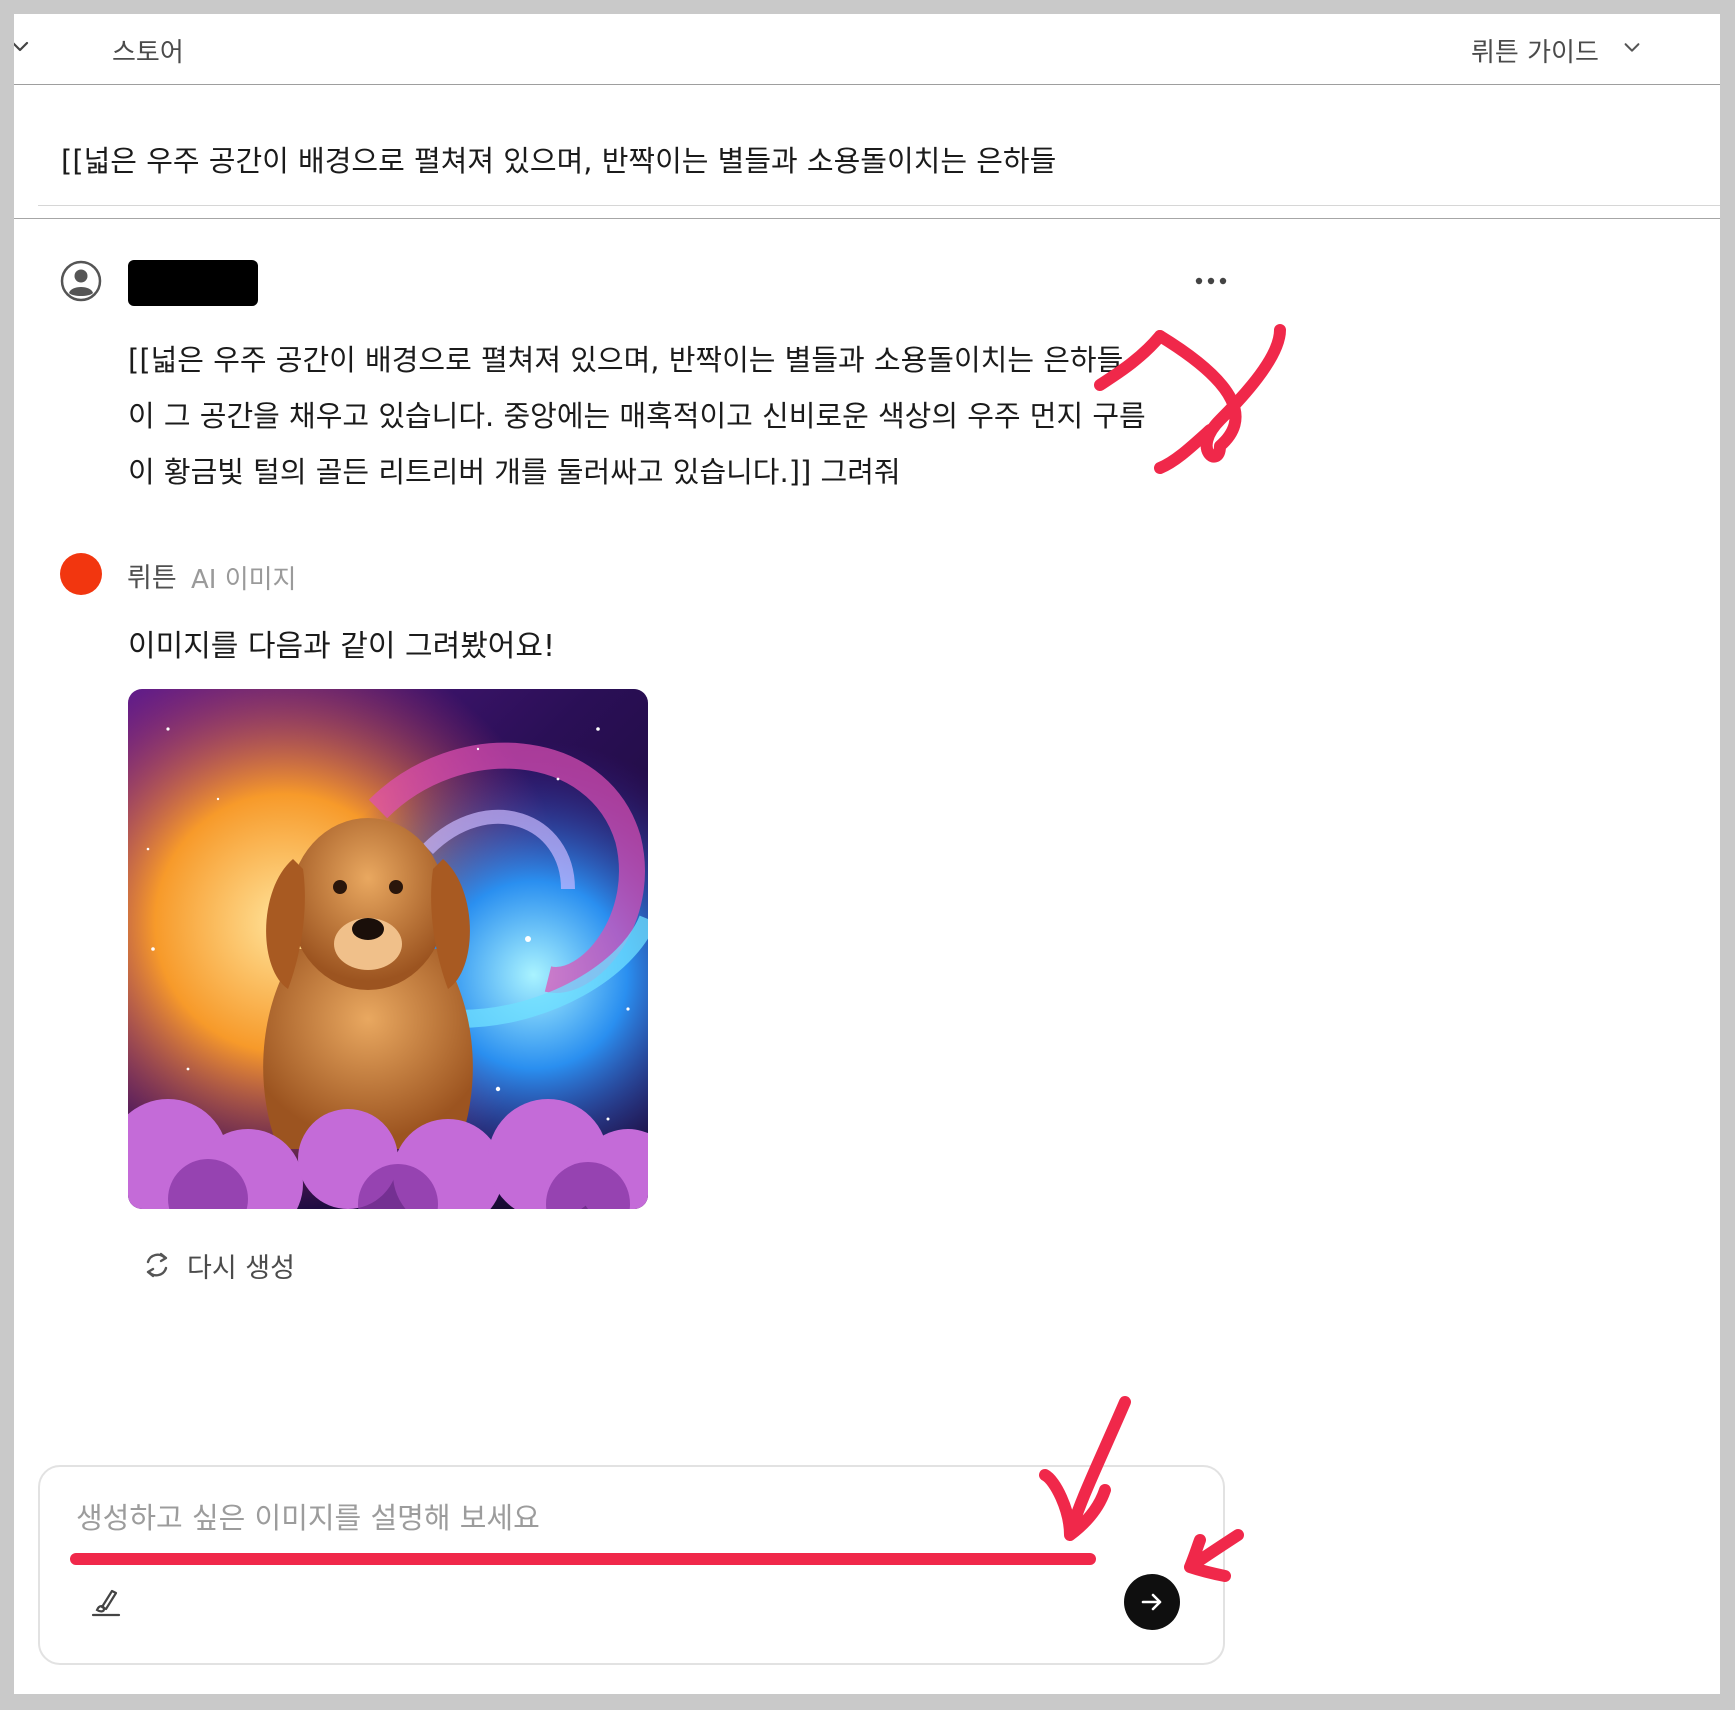  I want to click on more-dots-icon, so click(1211, 281).